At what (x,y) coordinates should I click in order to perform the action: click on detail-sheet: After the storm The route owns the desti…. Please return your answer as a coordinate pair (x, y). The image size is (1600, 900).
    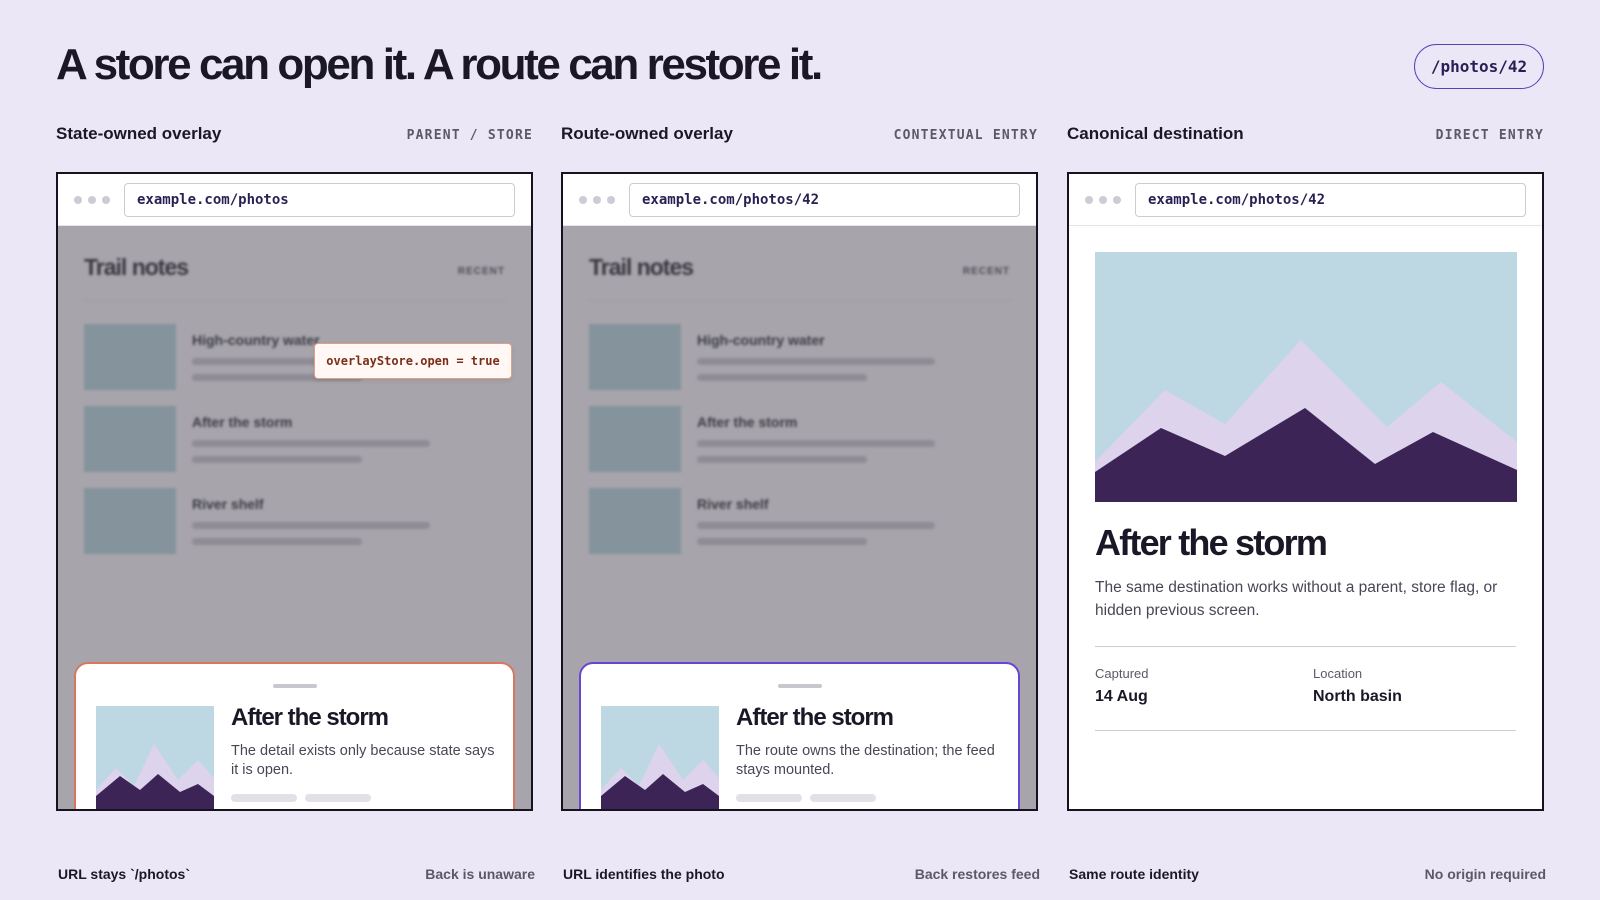
    Looking at the image, I should click on (799, 735).